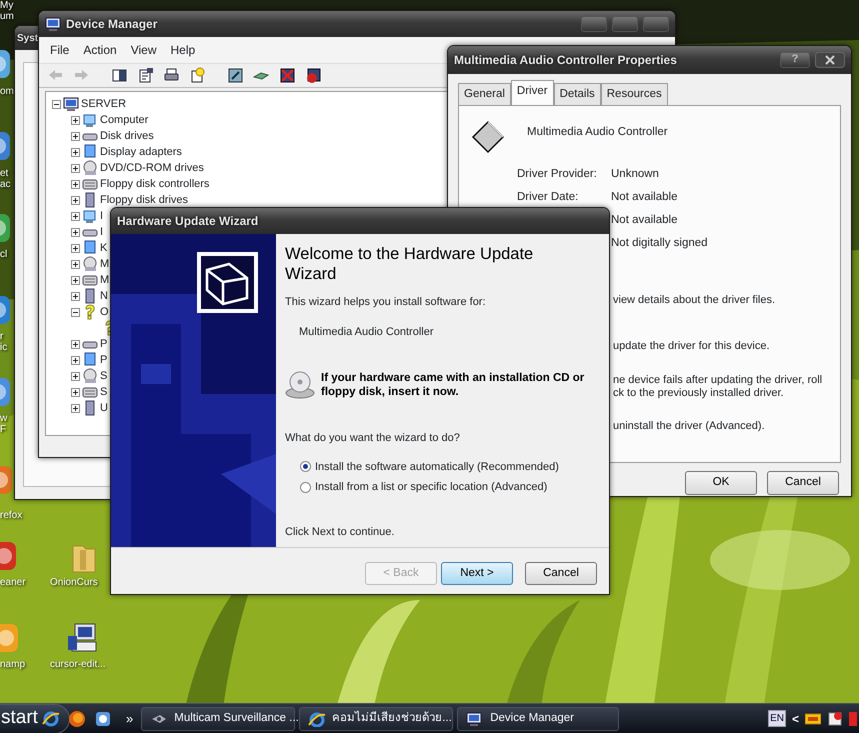  I want to click on dialog-button: OK, so click(721, 482).